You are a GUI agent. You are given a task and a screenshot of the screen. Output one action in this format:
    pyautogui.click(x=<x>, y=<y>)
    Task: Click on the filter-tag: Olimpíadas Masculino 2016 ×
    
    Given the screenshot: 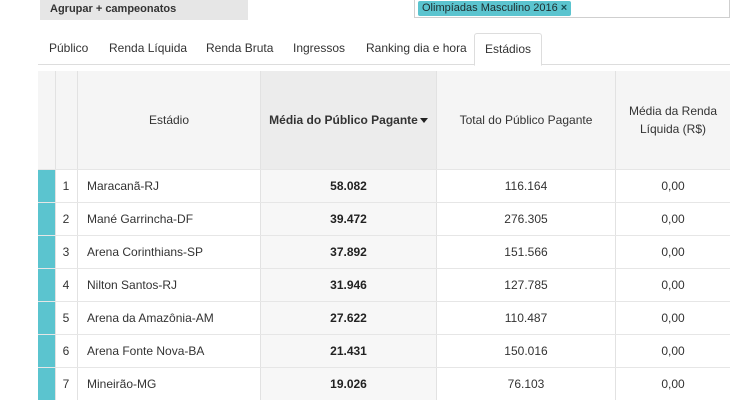 What is the action you would take?
    pyautogui.click(x=495, y=8)
    